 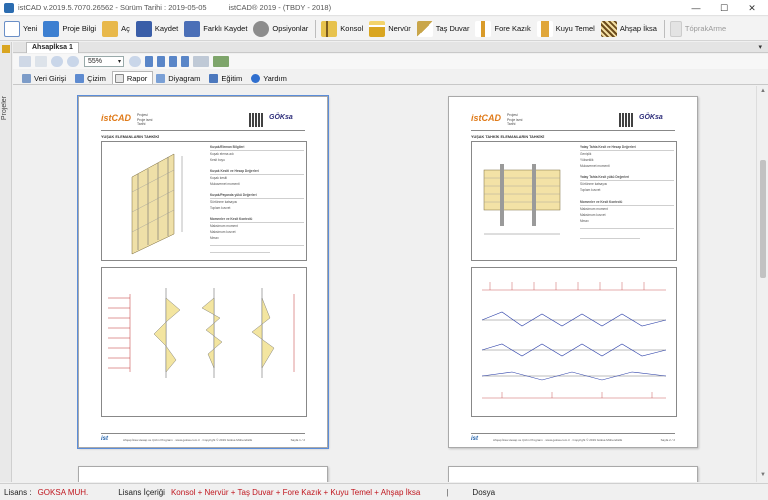 What do you see at coordinates (630, 29) in the screenshot?
I see `ahsap-iksa-button: Ahşap İksa` at bounding box center [630, 29].